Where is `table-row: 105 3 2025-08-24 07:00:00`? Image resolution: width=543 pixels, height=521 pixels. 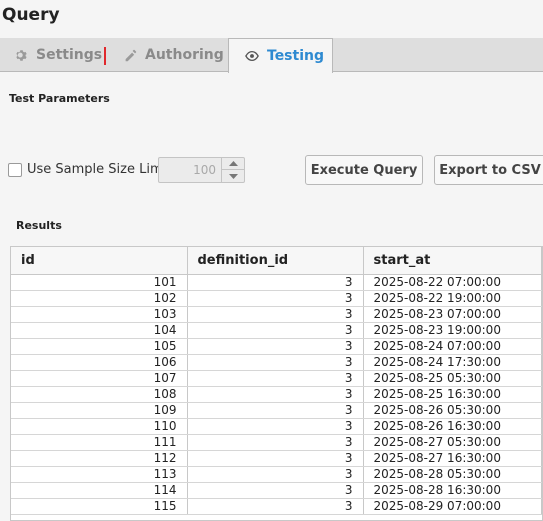 table-row: 105 3 2025-08-24 07:00:00 is located at coordinates (276, 346).